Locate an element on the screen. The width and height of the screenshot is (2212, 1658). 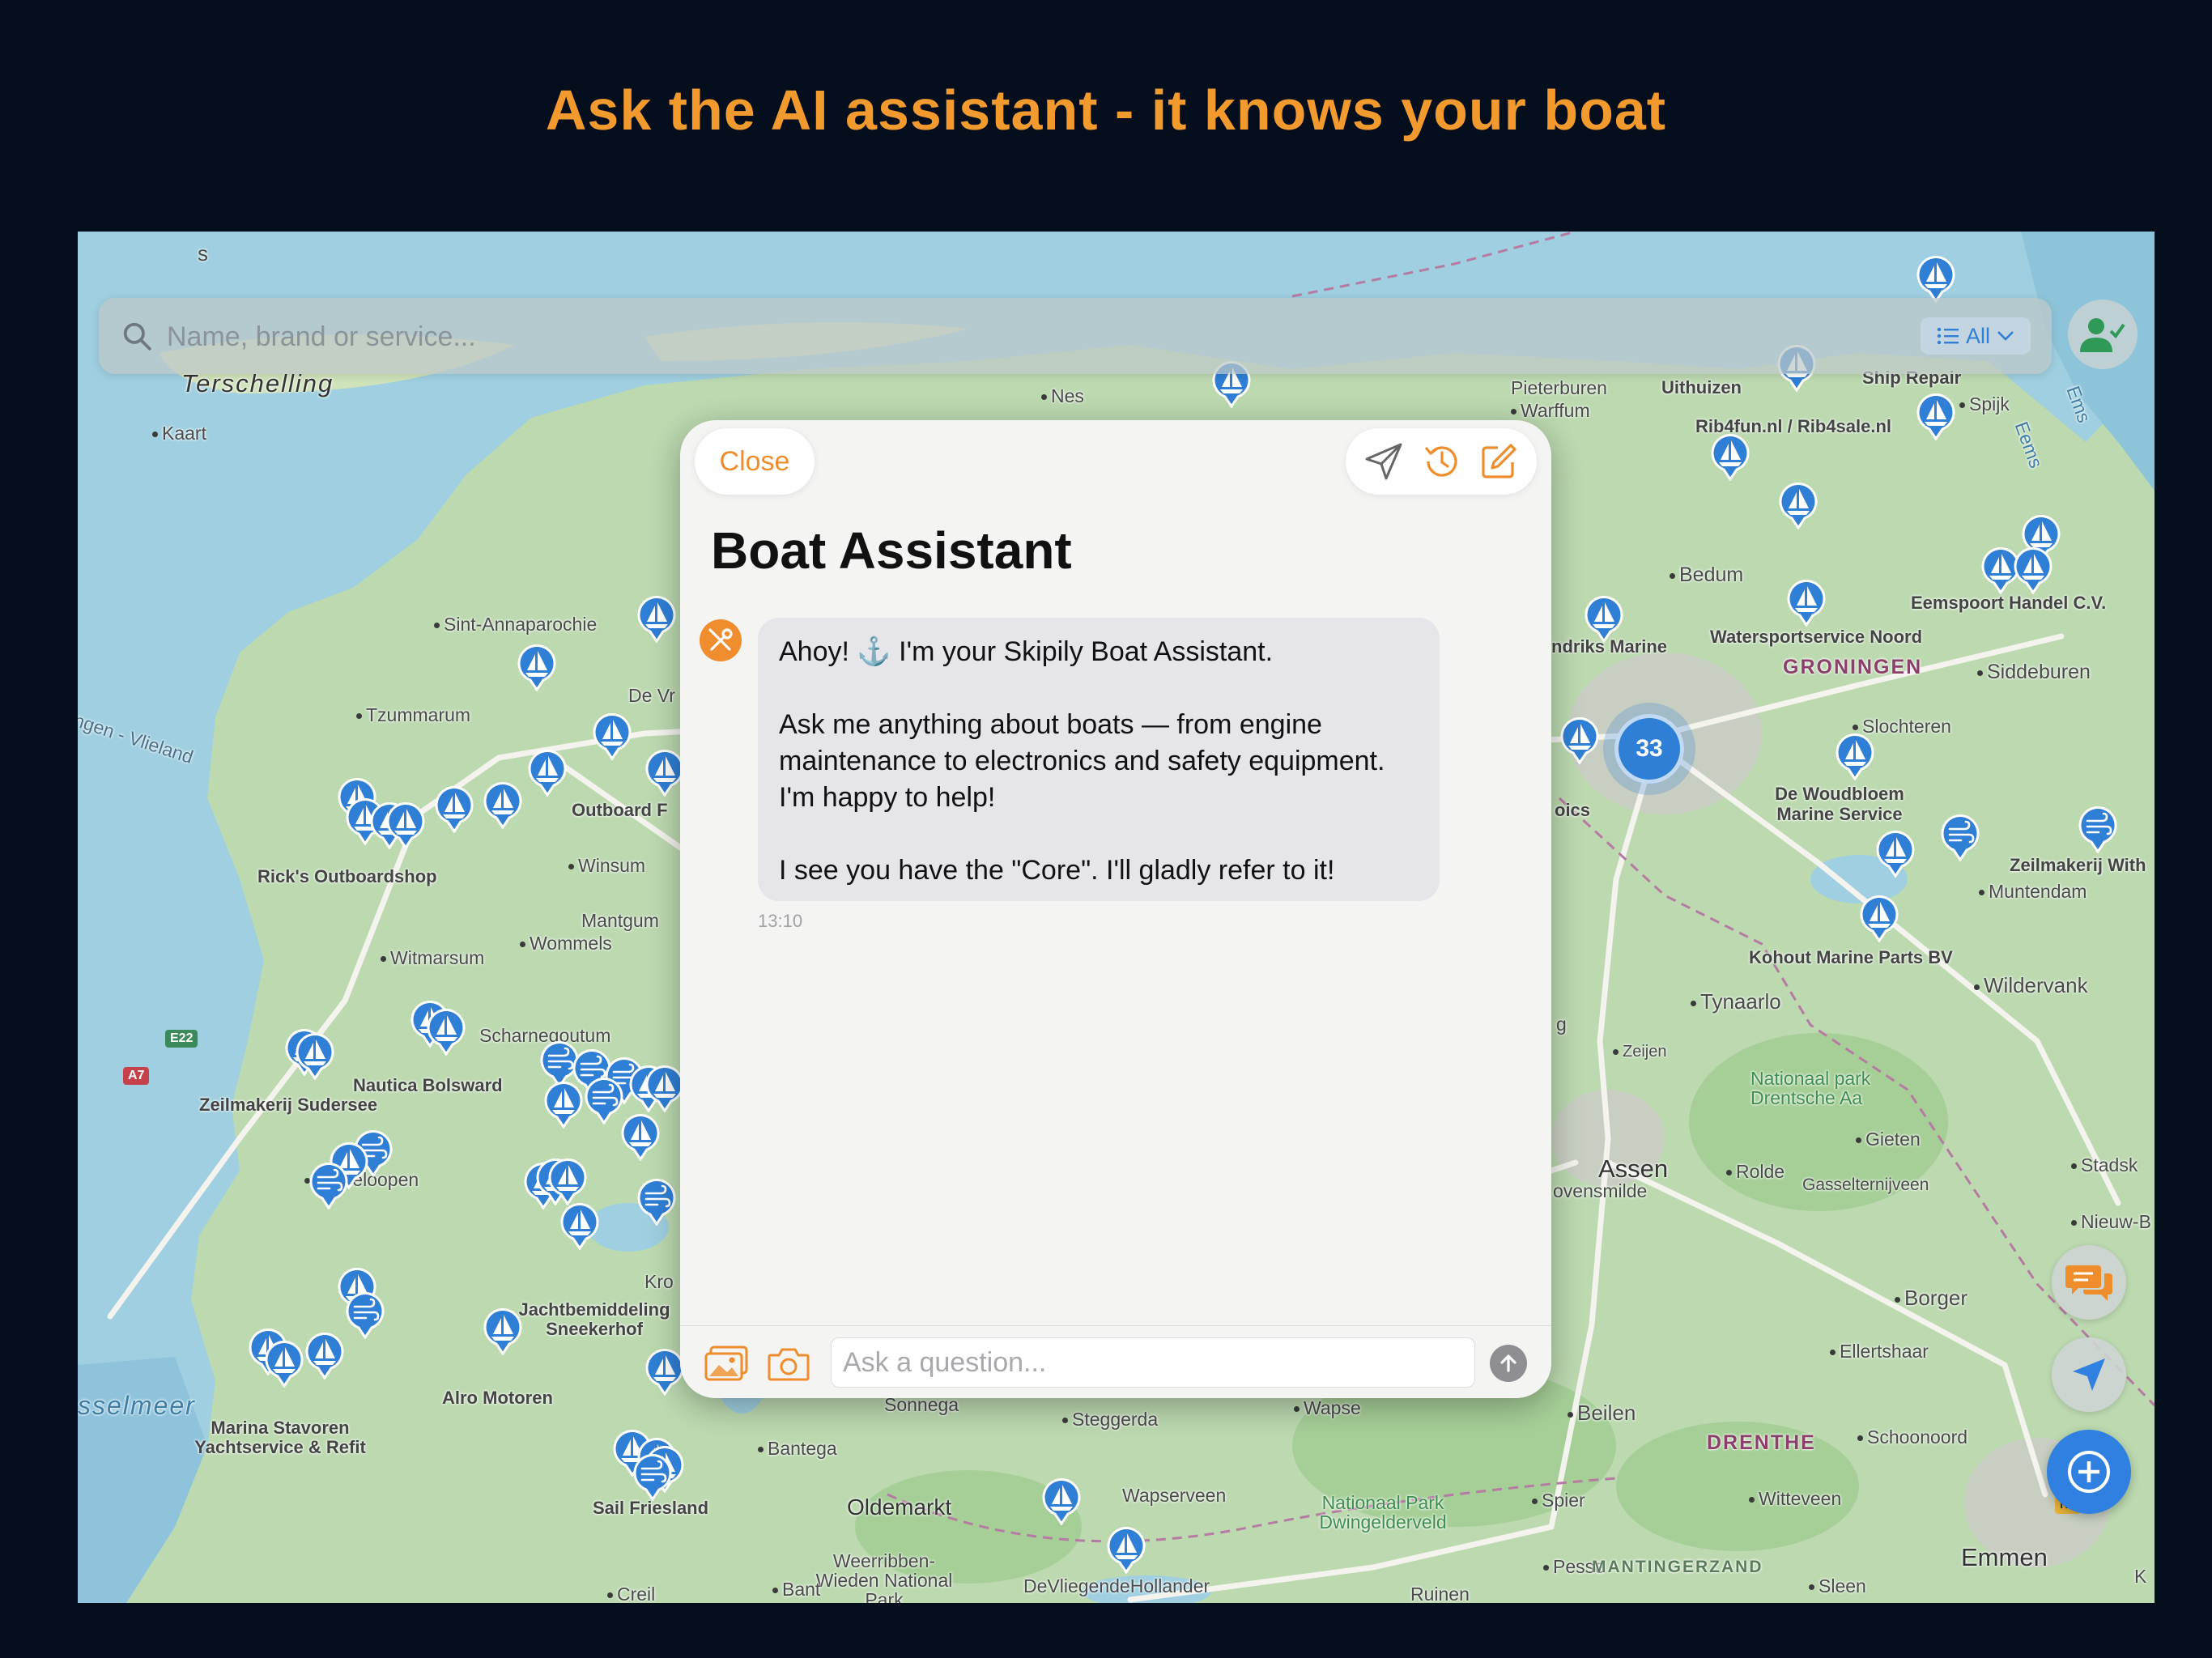
map-label: Borger is located at coordinates (1931, 1298).